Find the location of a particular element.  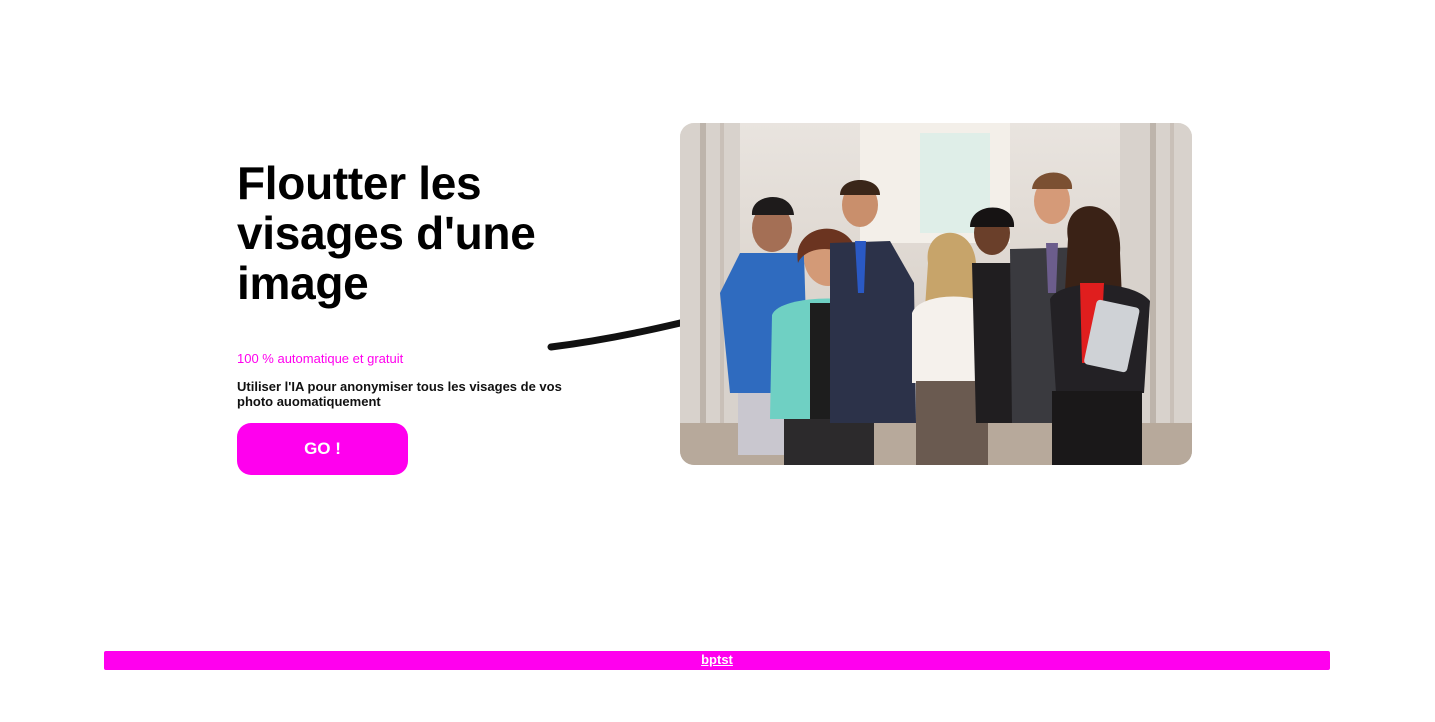

footer-bar: bptst is located at coordinates (717, 660).